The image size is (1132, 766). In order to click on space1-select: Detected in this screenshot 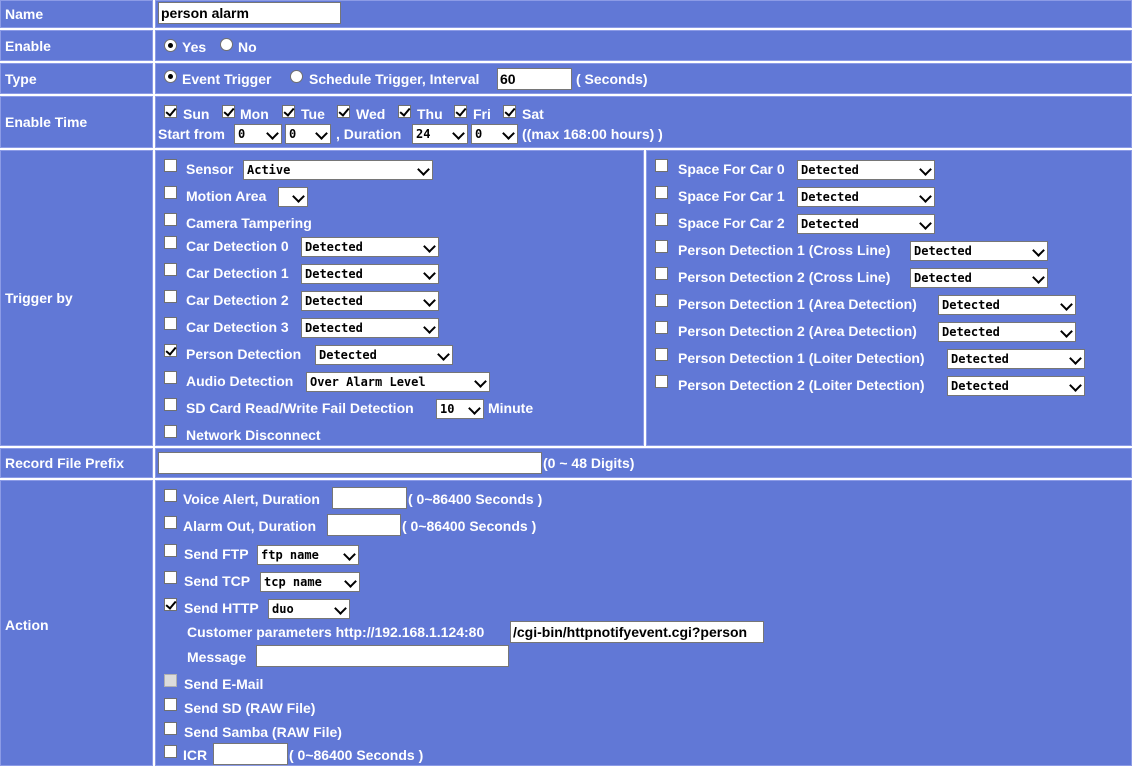, I will do `click(866, 197)`.